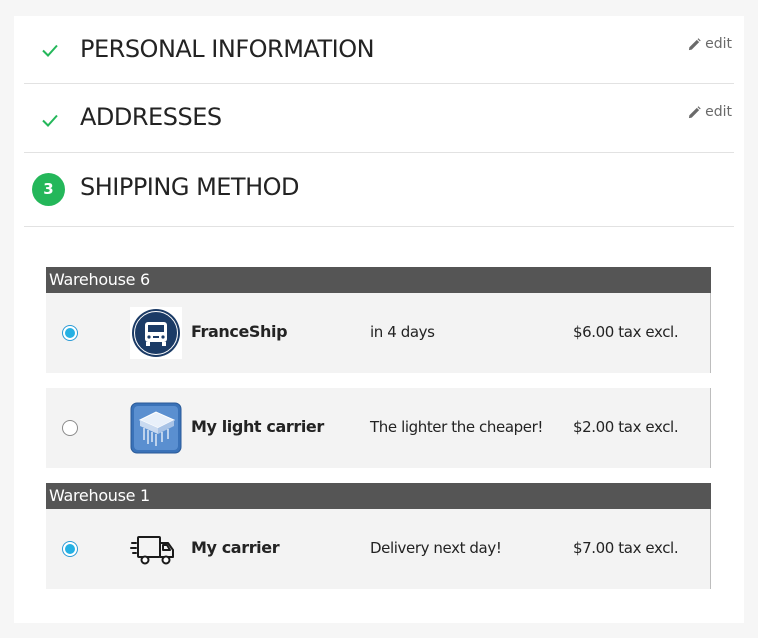 Image resolution: width=758 pixels, height=638 pixels. I want to click on carrier-price: $2.00 tax excl., so click(626, 427).